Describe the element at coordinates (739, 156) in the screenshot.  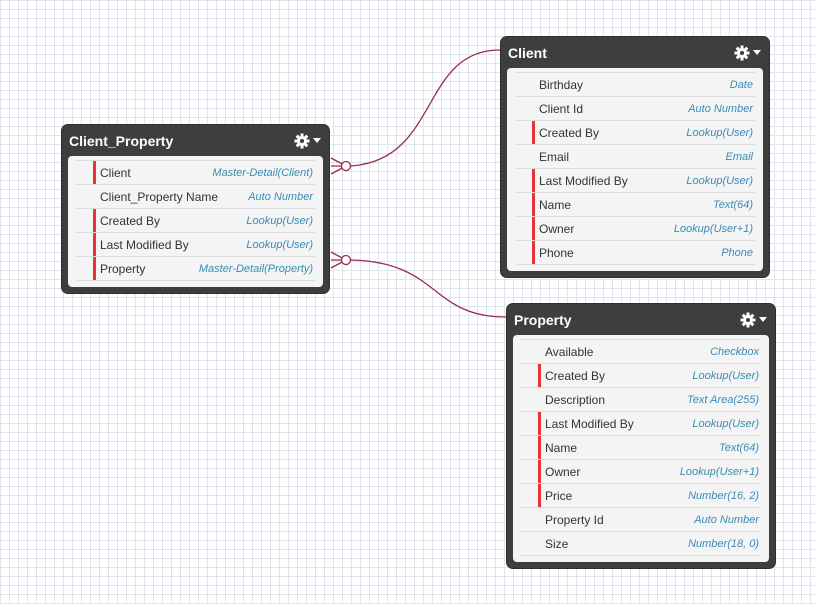
I see `field-type: Email` at that location.